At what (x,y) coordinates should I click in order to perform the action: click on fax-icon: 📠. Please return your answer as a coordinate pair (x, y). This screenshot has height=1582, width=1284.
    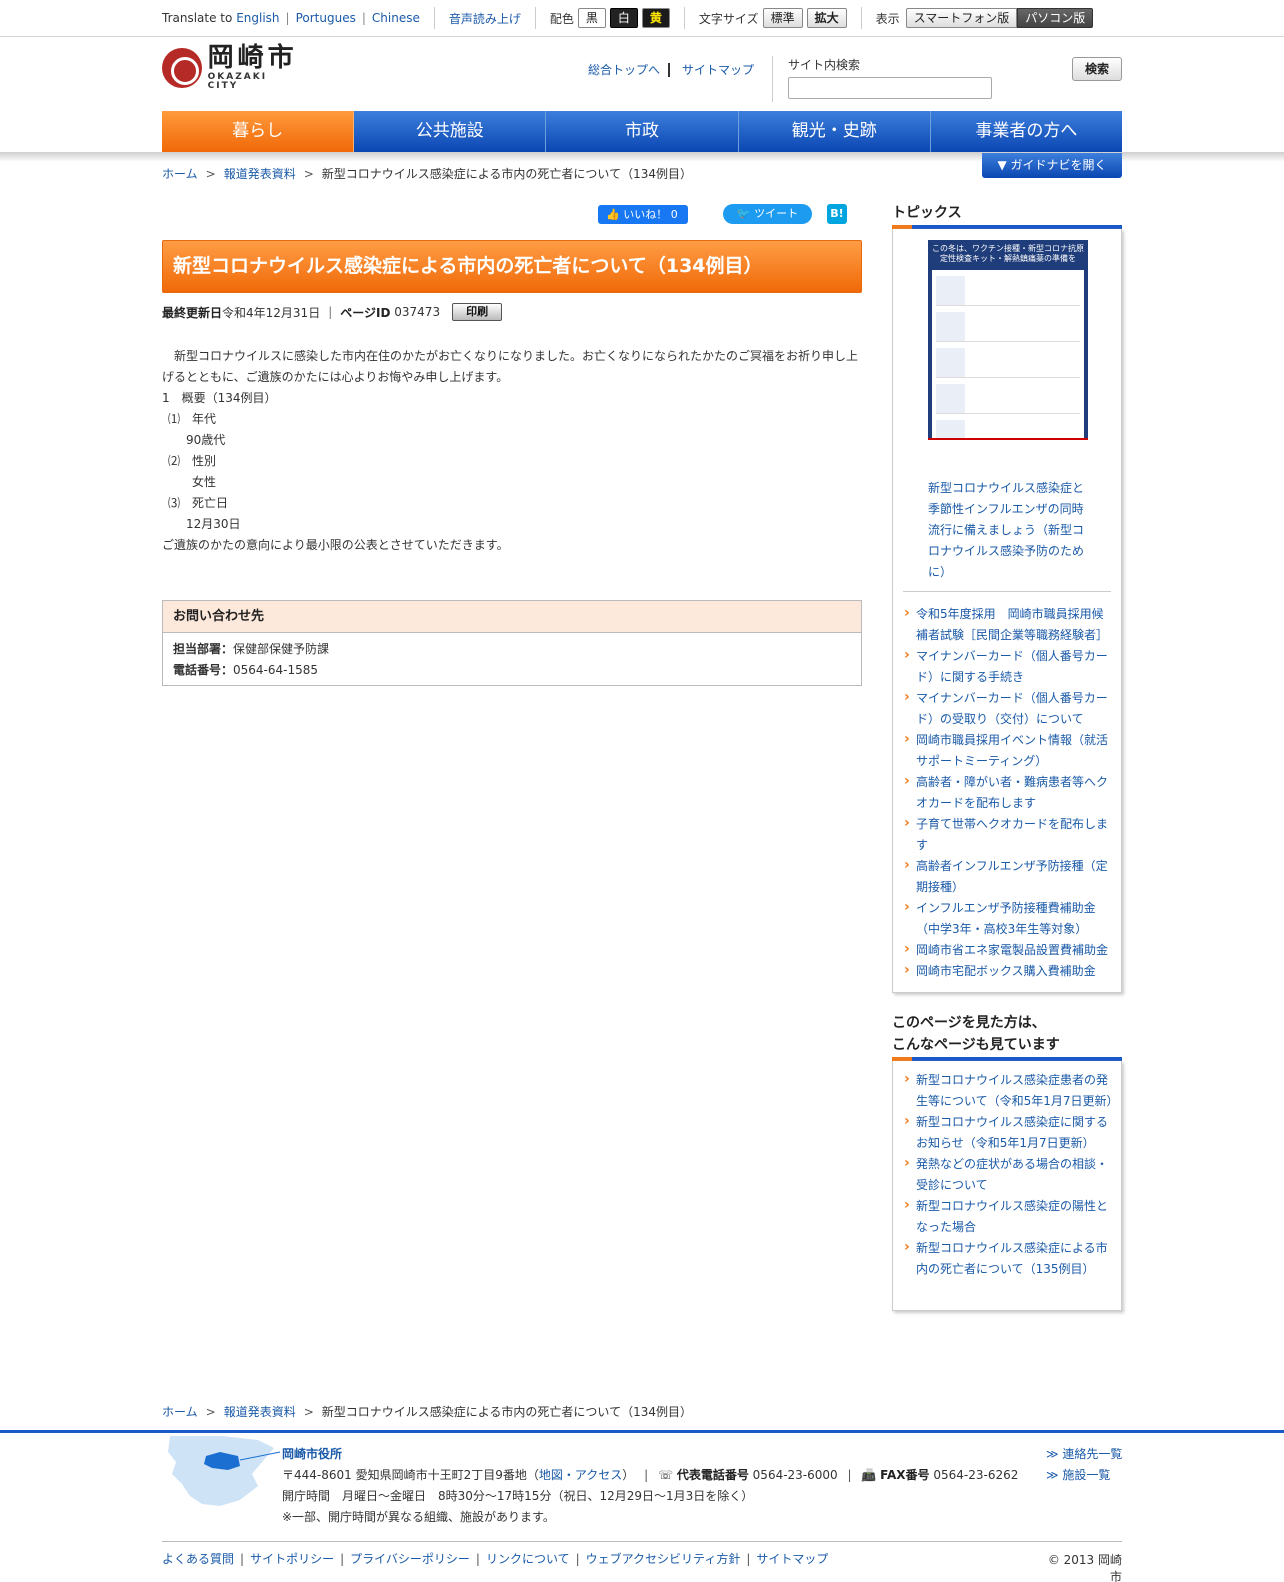
    Looking at the image, I should click on (869, 1475).